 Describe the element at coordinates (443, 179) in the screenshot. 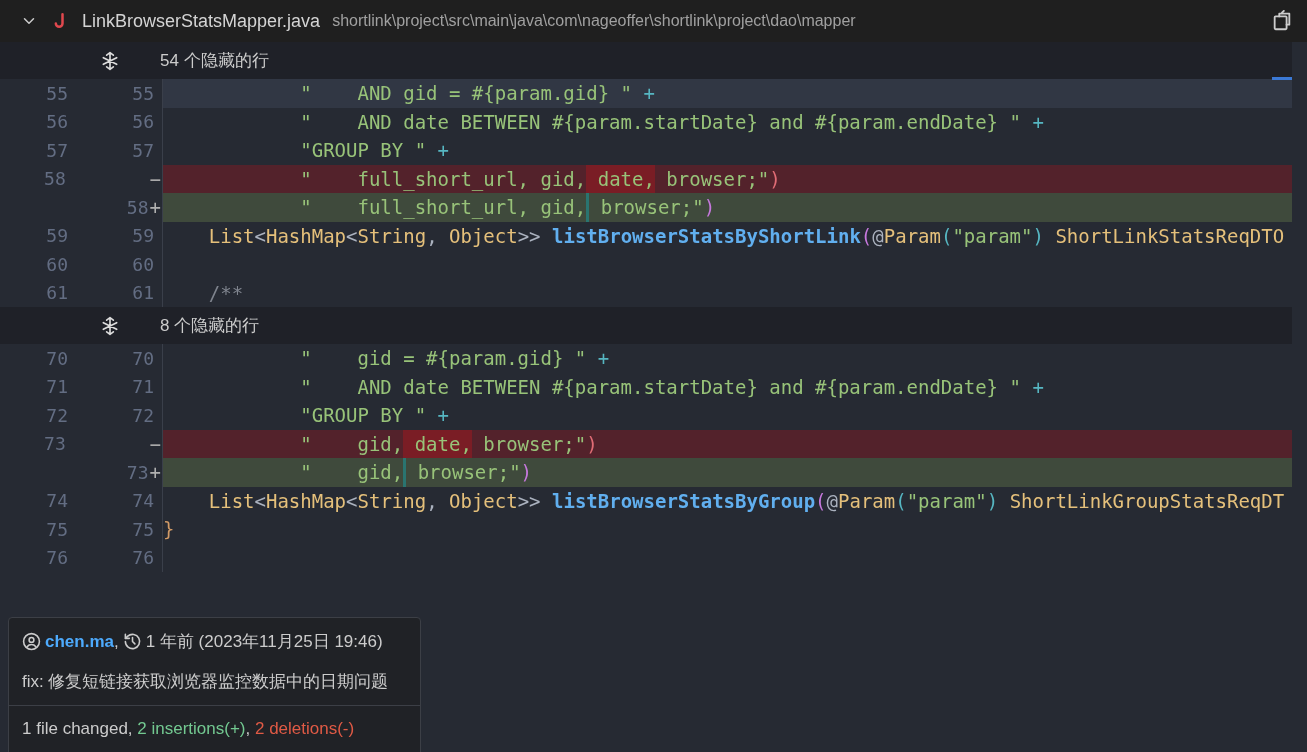

I see `code-token: " full_short_url, gid,` at that location.